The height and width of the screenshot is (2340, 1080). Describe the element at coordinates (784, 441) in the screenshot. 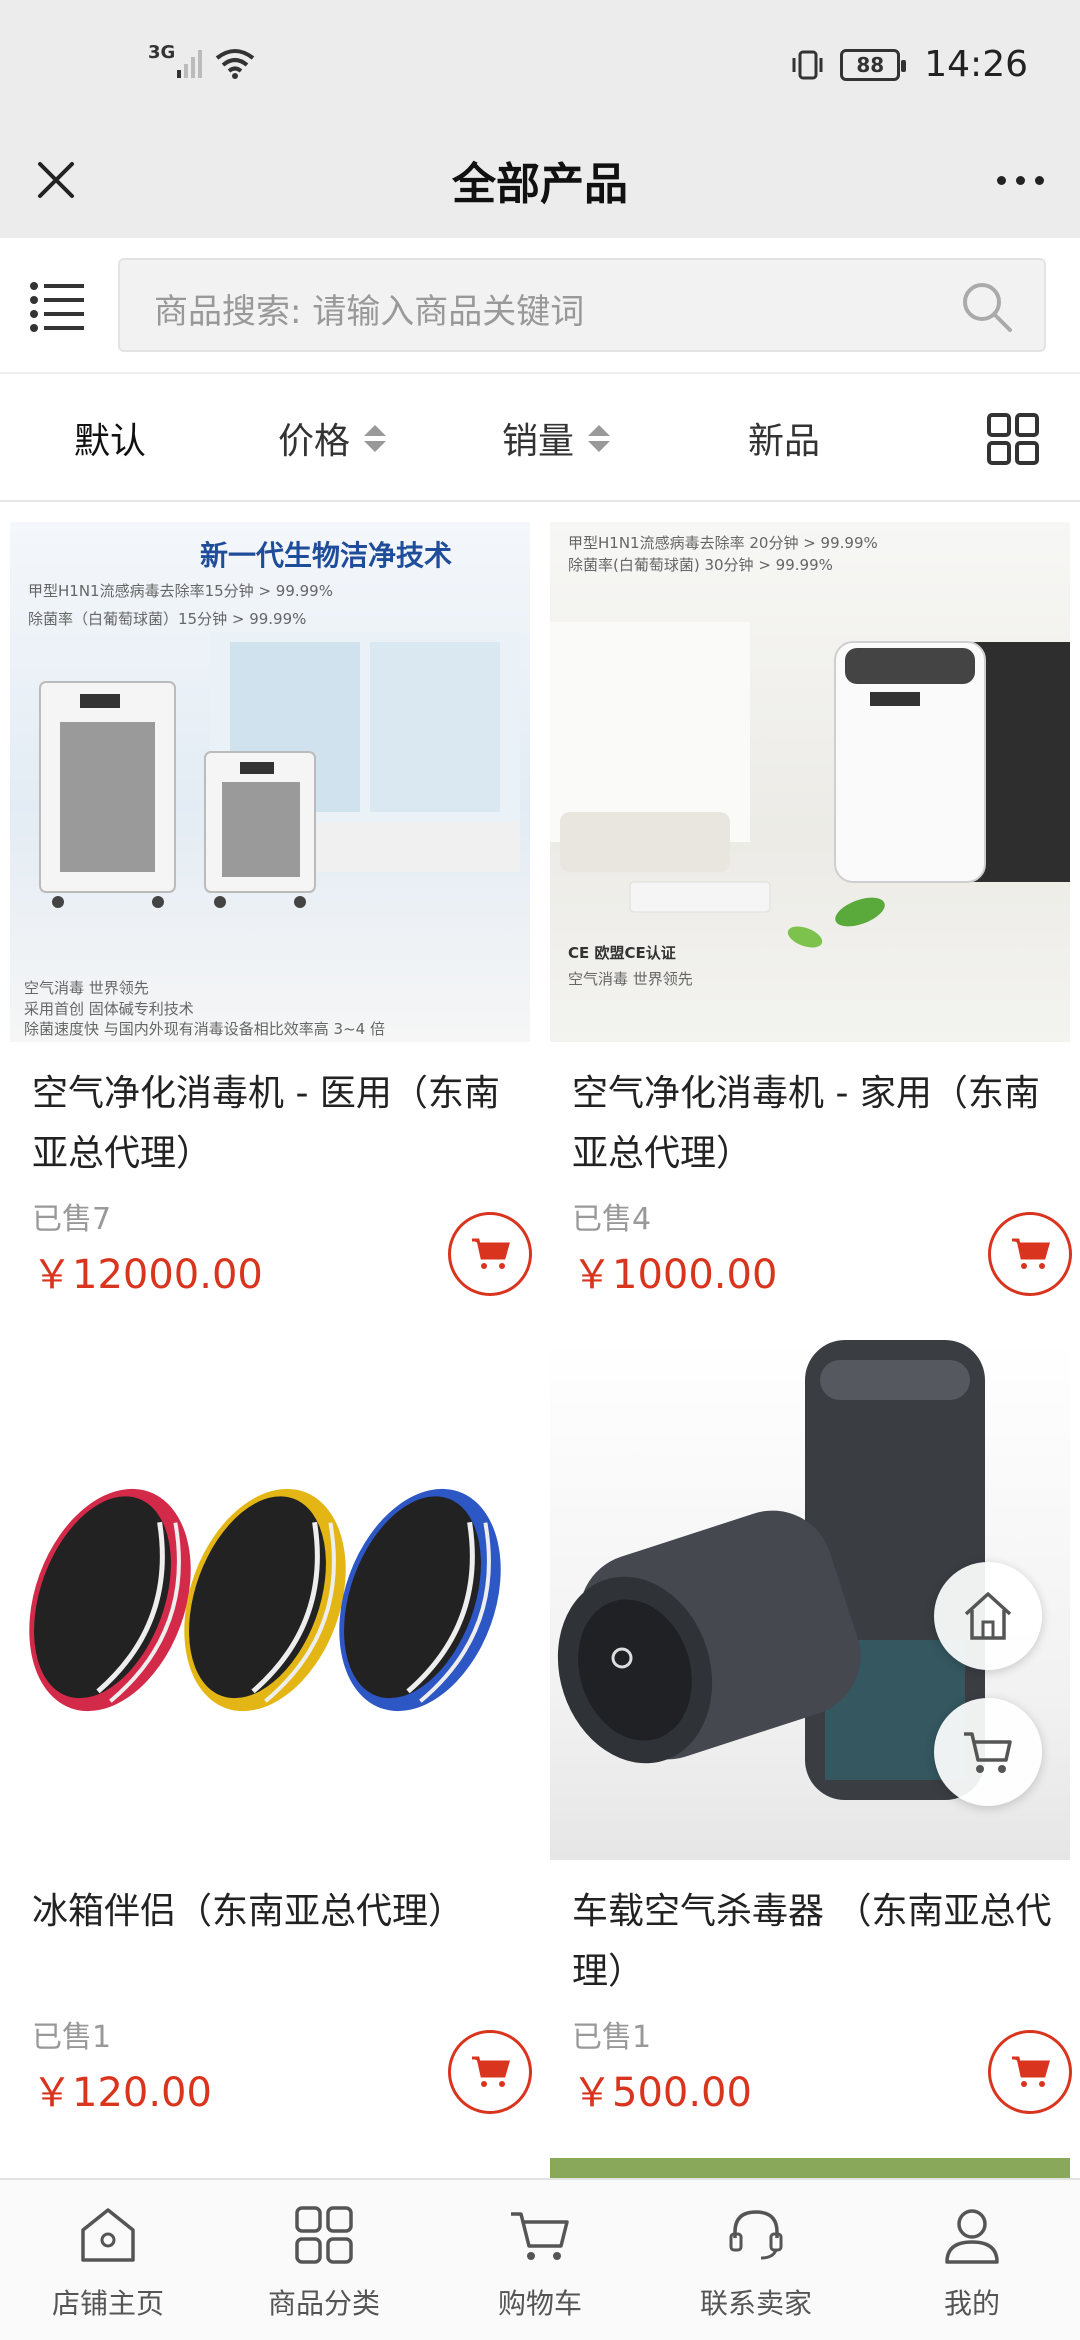

I see `sort-new-label: 新品` at that location.